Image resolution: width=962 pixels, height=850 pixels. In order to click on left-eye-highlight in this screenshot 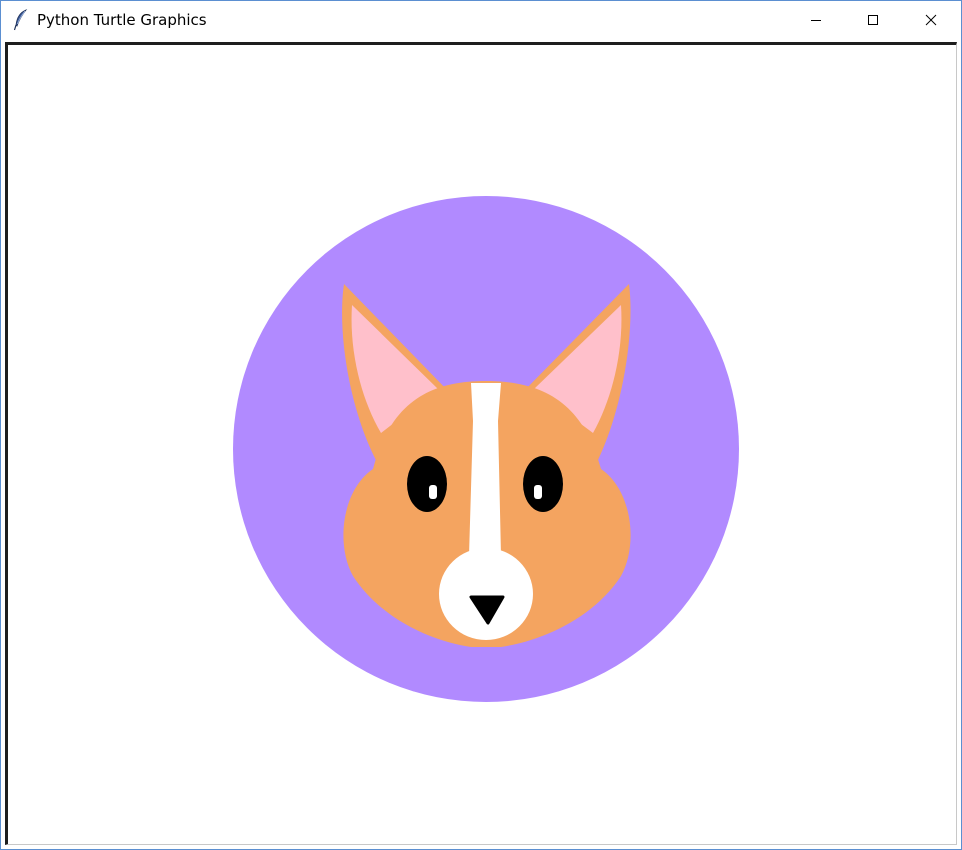, I will do `click(433, 492)`.